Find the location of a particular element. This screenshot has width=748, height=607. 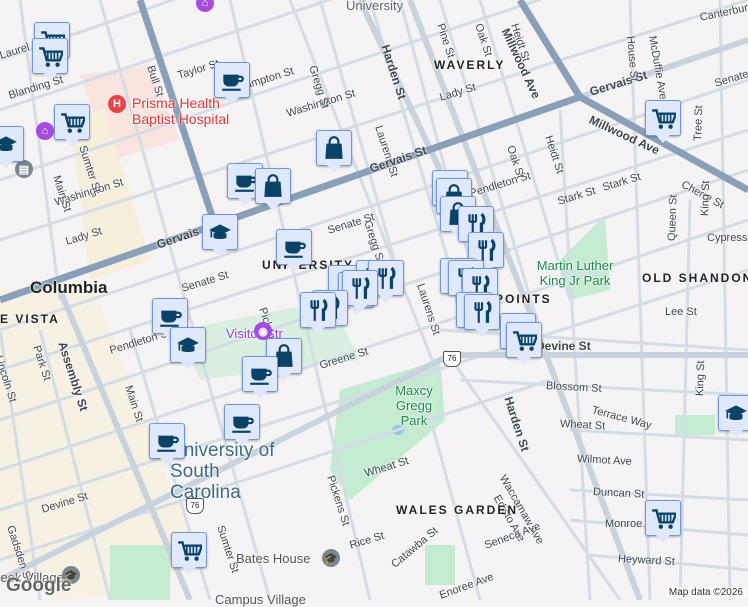

library-icon: ▤ is located at coordinates (24, 169).